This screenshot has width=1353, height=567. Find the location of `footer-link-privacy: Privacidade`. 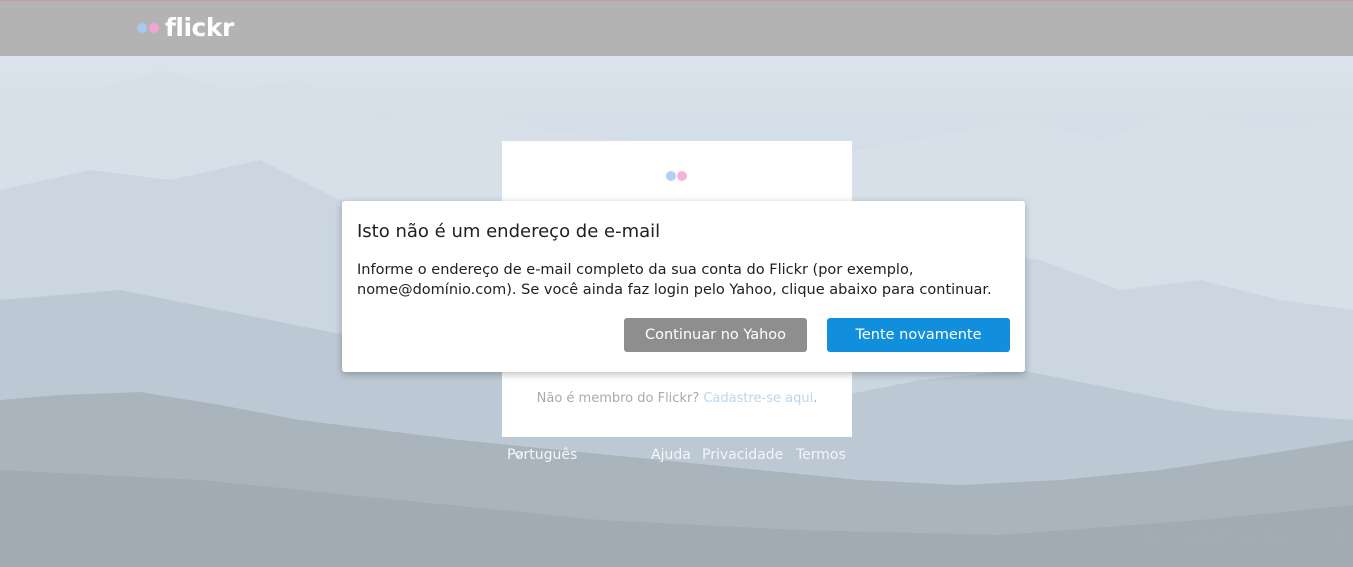

footer-link-privacy: Privacidade is located at coordinates (742, 455).